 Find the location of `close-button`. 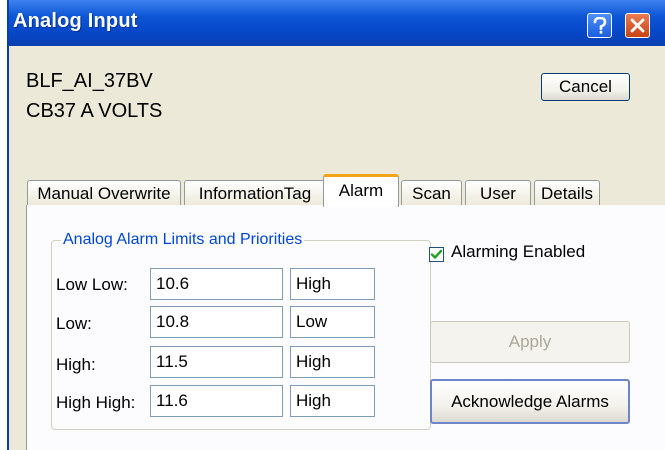

close-button is located at coordinates (637, 25).